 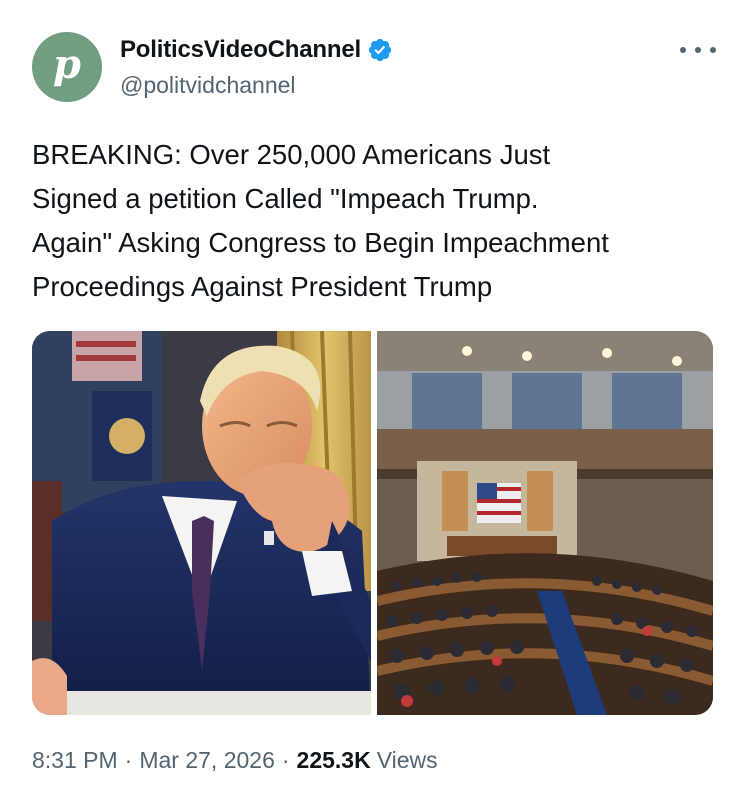 What do you see at coordinates (75, 760) in the screenshot?
I see `tweet-time: 8:31 PM` at bounding box center [75, 760].